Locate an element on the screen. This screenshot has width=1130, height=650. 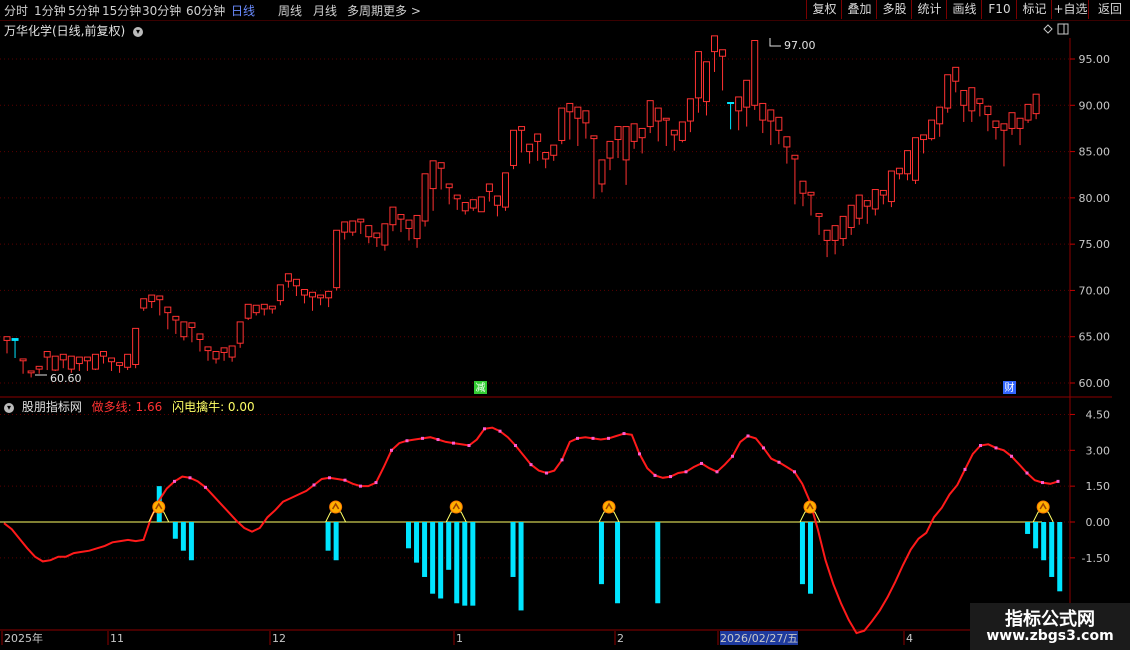
indicator-tick-label: 1.50 is located at coordinates (1098, 486).